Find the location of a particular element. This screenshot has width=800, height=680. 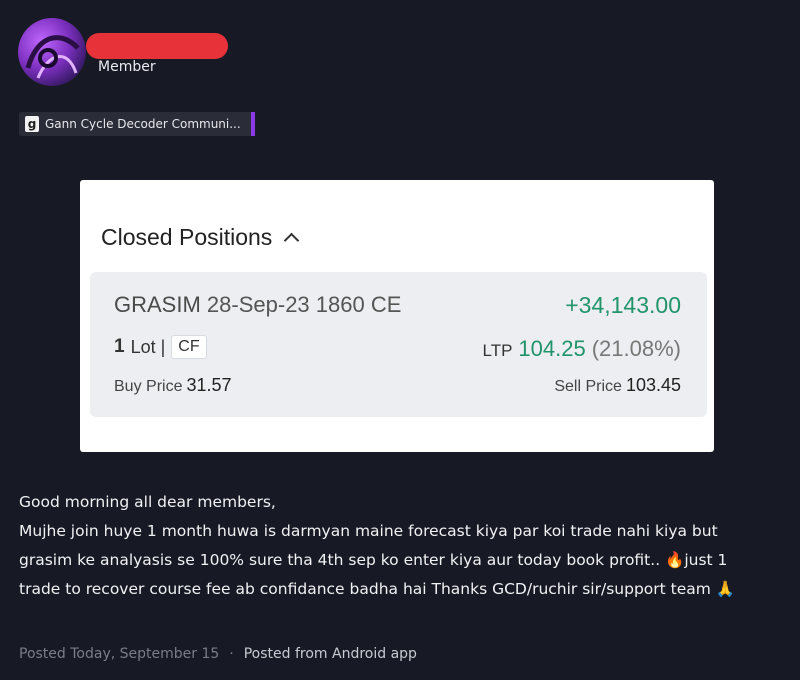

cf-badge: CF is located at coordinates (189, 347).